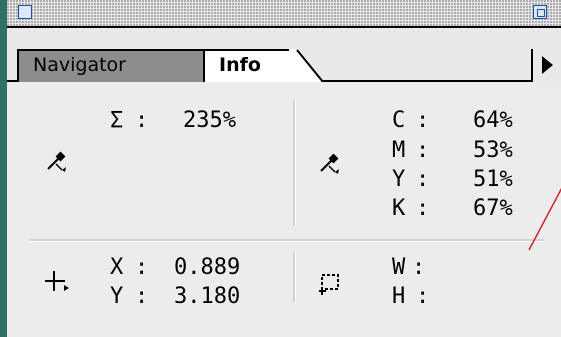  What do you see at coordinates (546, 65) in the screenshot?
I see `palette-menu-button` at bounding box center [546, 65].